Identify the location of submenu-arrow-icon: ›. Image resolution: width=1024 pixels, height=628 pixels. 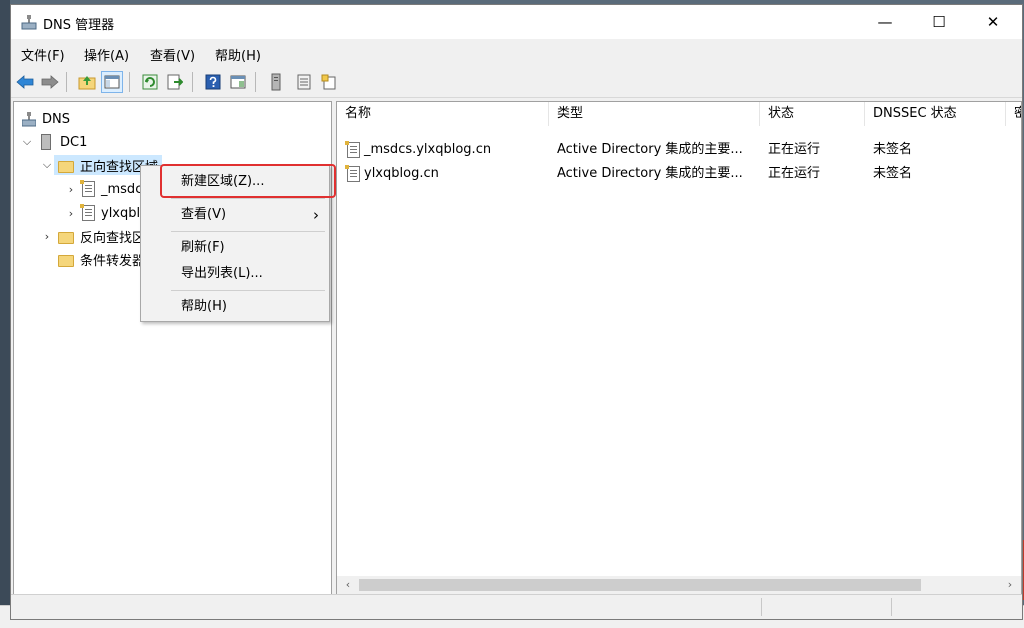
(316, 215).